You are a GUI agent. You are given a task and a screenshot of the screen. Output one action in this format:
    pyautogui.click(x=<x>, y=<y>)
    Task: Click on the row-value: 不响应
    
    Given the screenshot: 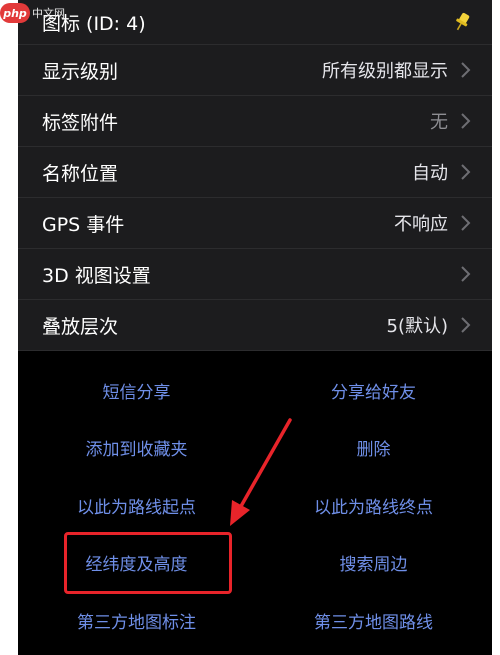 What is the action you would take?
    pyautogui.click(x=421, y=224)
    